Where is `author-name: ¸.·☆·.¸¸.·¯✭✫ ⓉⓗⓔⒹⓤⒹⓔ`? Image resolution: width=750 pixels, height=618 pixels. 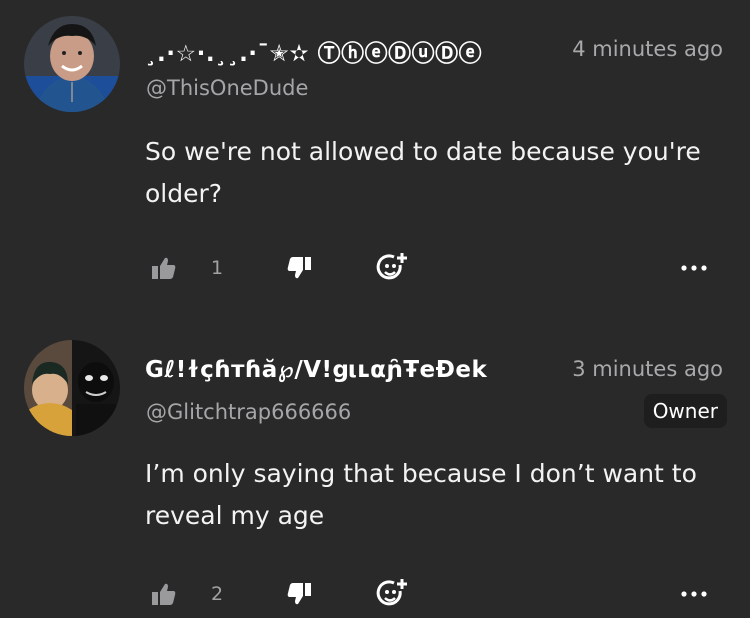 author-name: ¸.·☆·.¸¸.·¯✭✫ ⓉⓗⓔⒹⓤⒹⓔ is located at coordinates (347, 51).